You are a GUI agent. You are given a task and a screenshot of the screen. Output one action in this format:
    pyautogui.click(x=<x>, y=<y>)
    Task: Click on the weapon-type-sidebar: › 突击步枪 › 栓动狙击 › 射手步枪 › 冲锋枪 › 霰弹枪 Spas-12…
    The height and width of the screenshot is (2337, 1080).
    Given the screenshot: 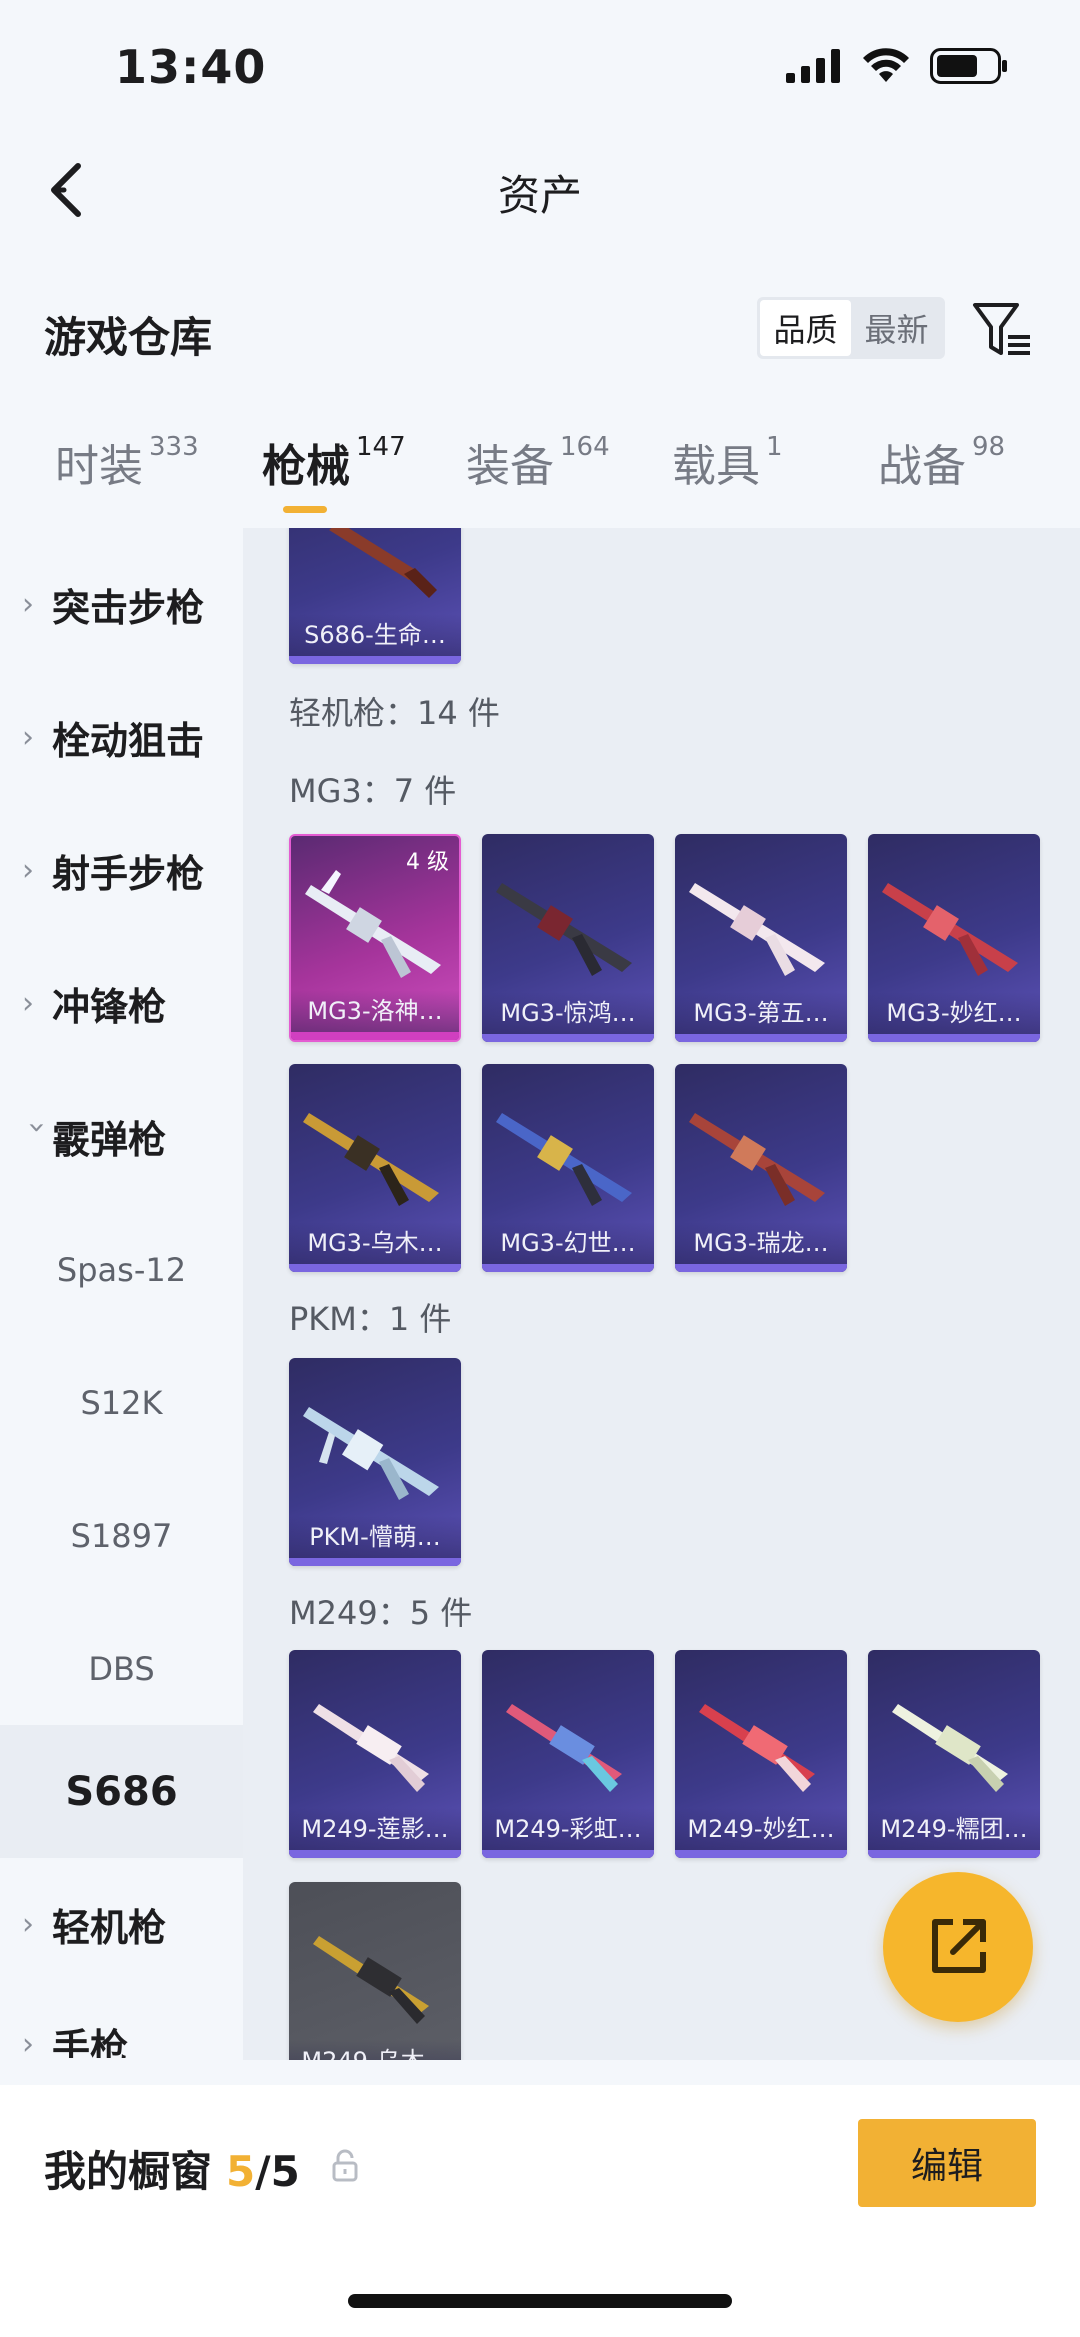 What is the action you would take?
    pyautogui.click(x=121, y=1293)
    